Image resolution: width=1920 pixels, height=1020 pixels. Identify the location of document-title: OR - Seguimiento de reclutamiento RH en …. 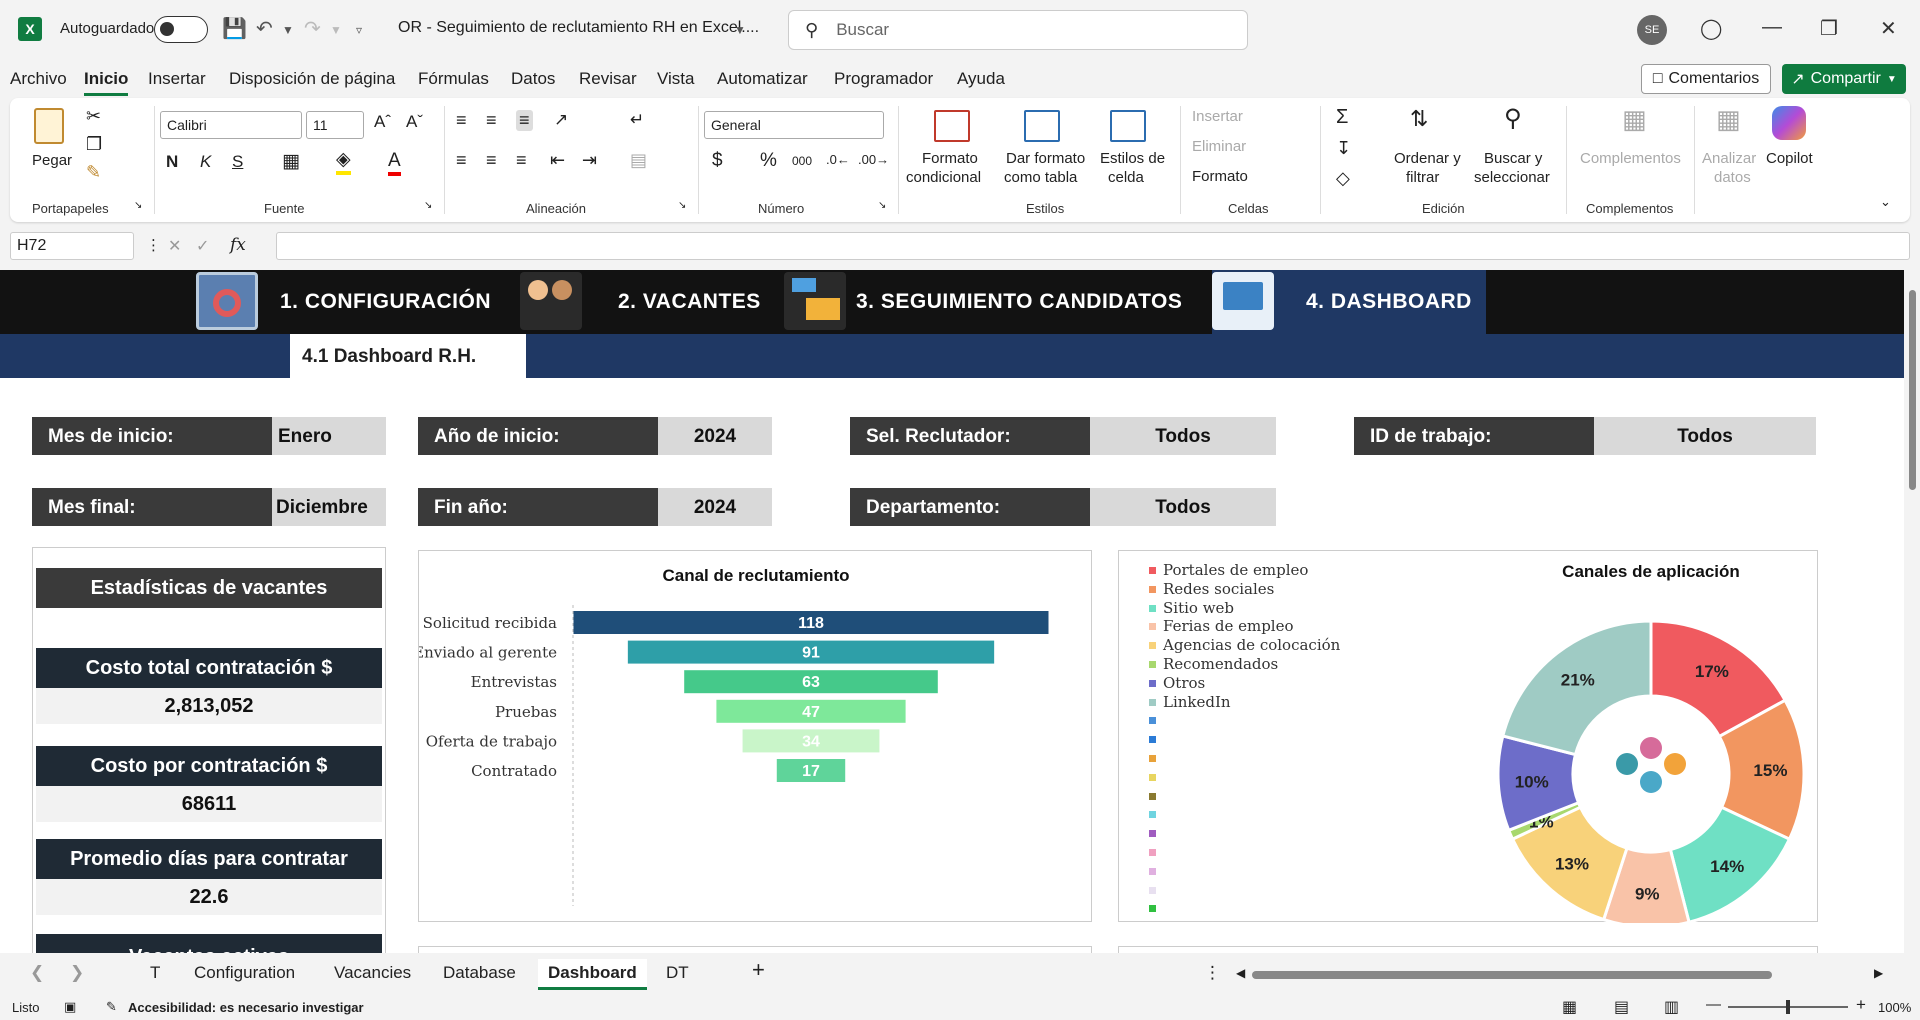
(578, 28).